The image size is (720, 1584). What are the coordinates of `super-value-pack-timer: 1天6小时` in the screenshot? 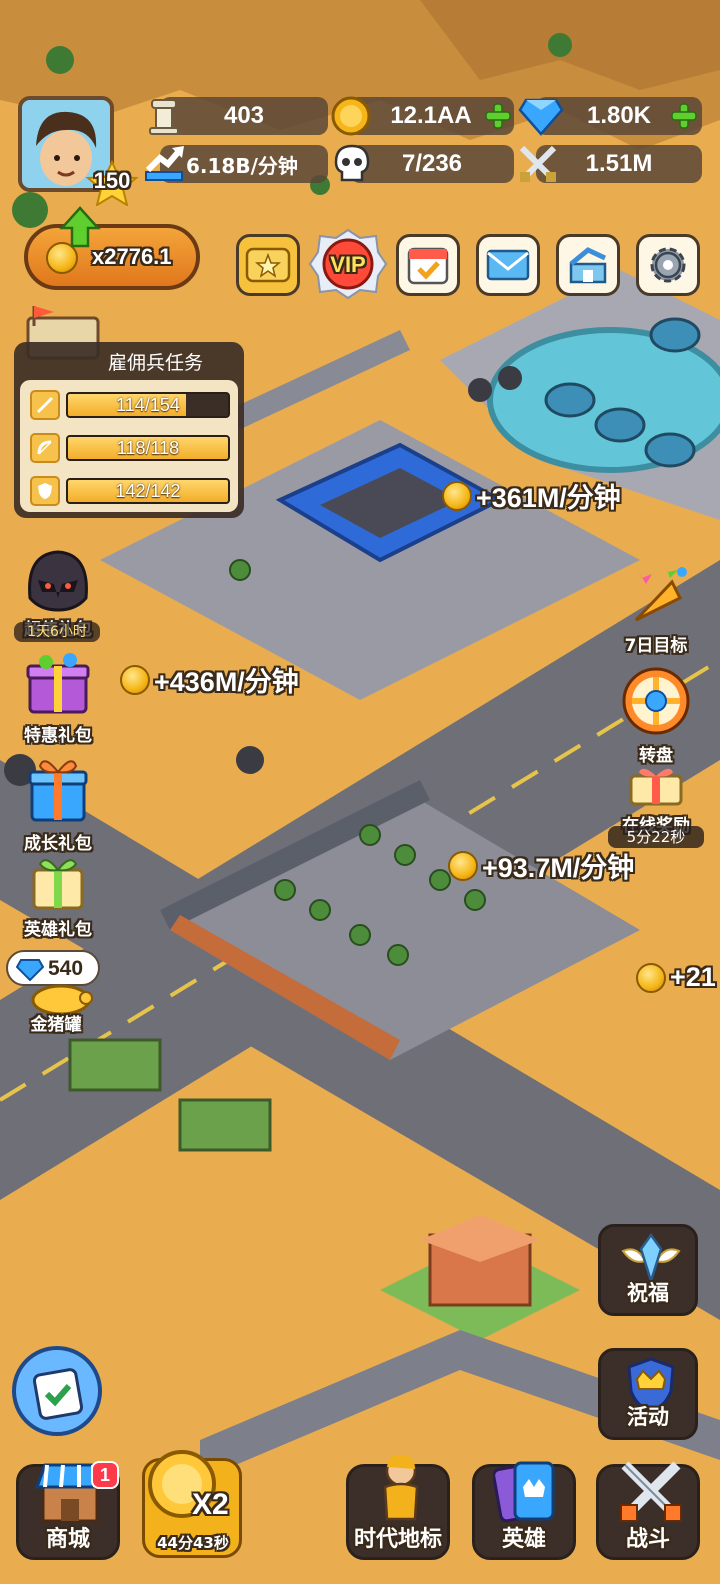 It's located at (57, 632).